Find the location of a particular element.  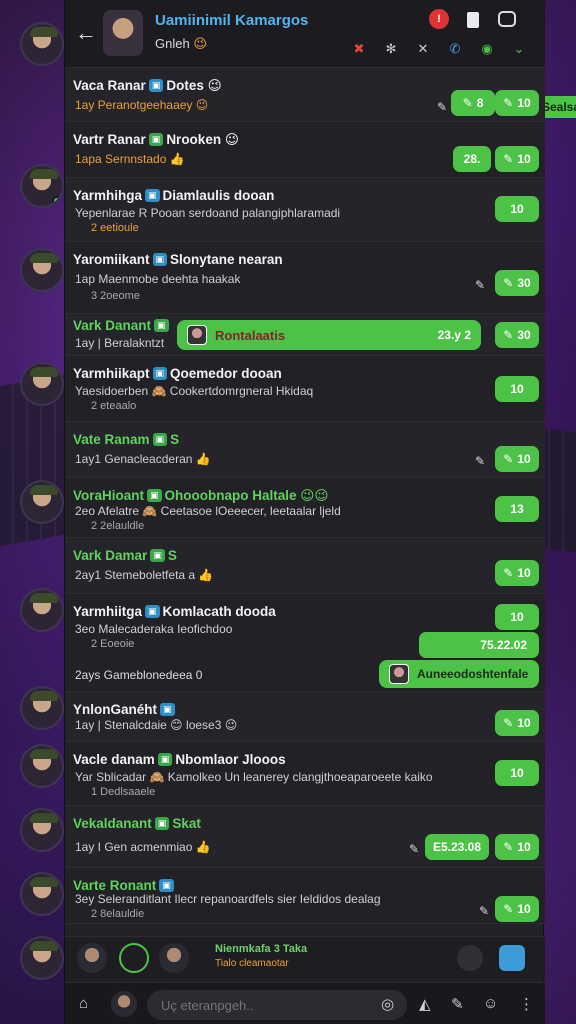

emoji-icon: ☺ is located at coordinates (490, 1003).